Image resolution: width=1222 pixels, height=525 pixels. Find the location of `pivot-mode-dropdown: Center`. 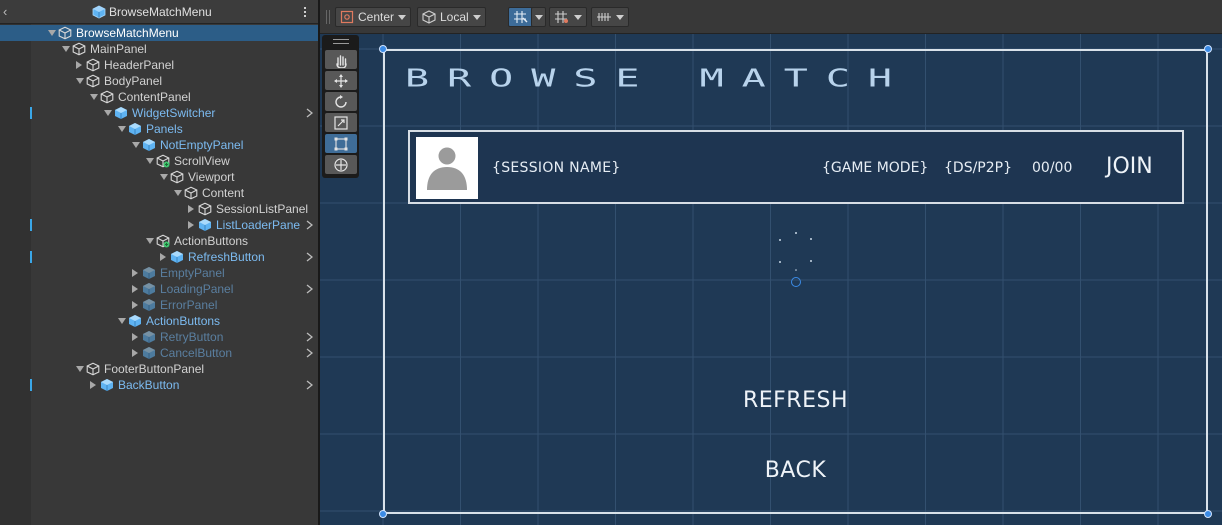

pivot-mode-dropdown: Center is located at coordinates (373, 17).